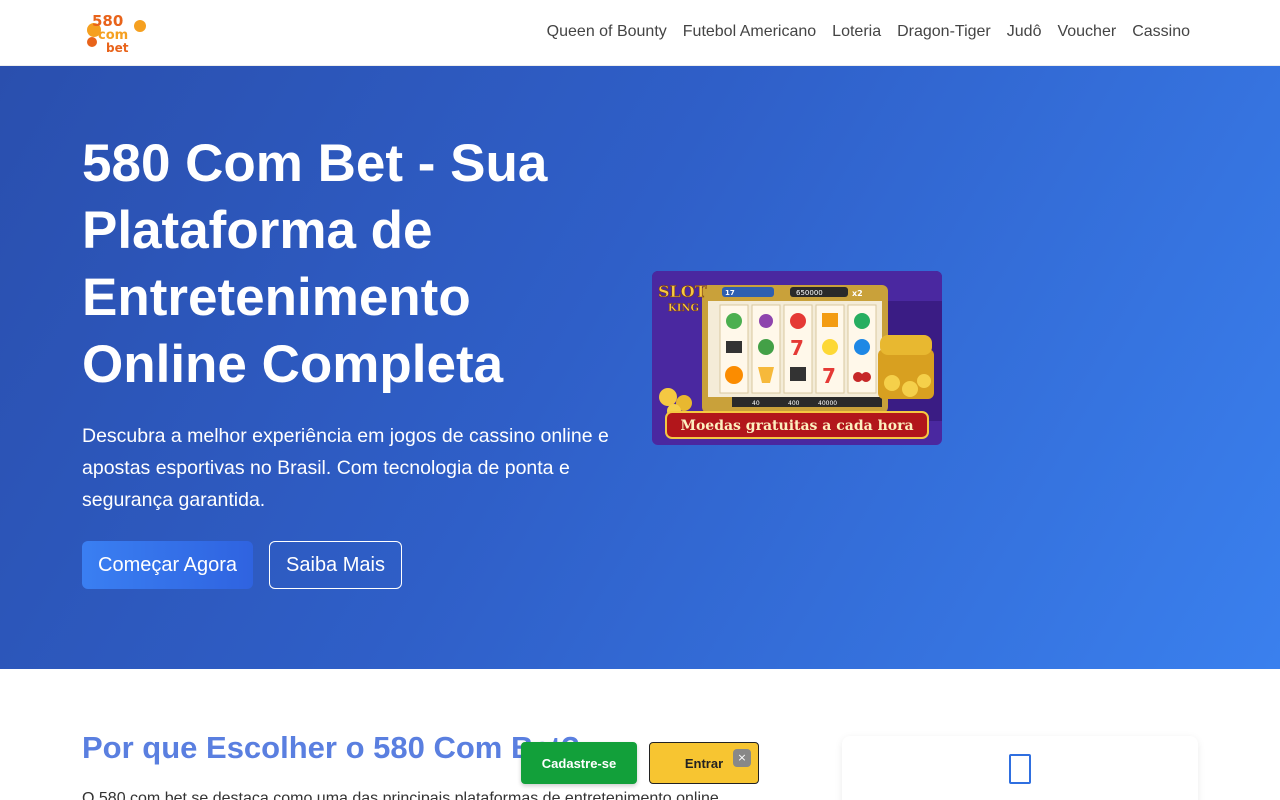 This screenshot has width=1280, height=800. What do you see at coordinates (749, 32) in the screenshot?
I see `nav-link-futebol-americano: Futebol Americano` at bounding box center [749, 32].